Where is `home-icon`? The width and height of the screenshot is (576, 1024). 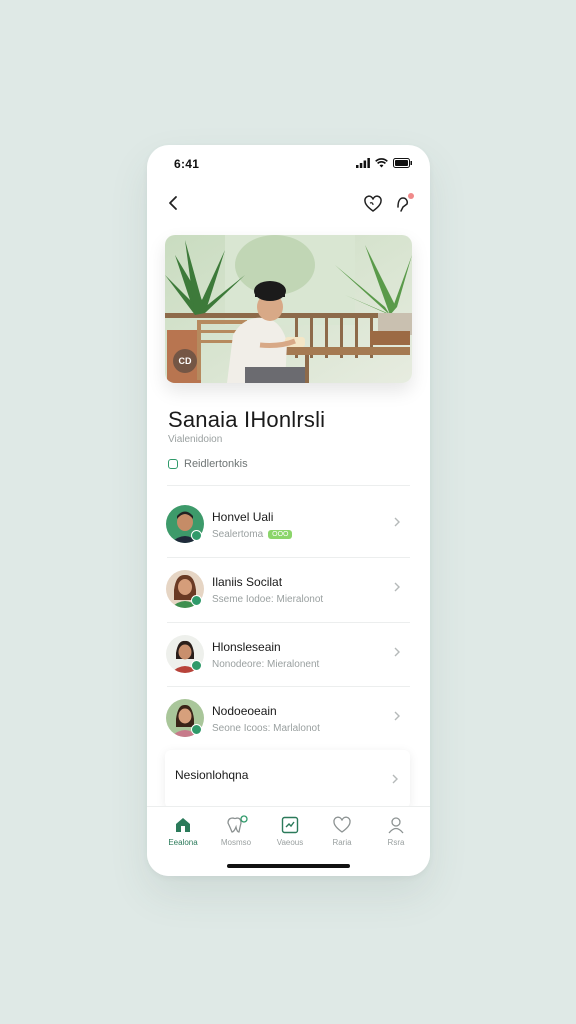
home-icon is located at coordinates (183, 825).